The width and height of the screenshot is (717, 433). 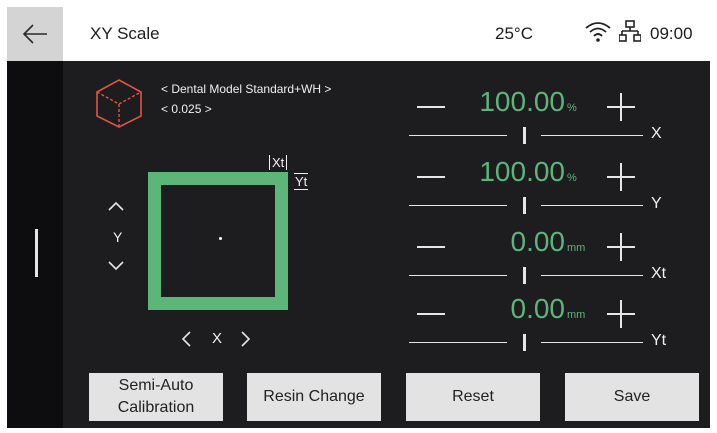 I want to click on param-row-x: 100.00 % X, so click(x=546, y=120).